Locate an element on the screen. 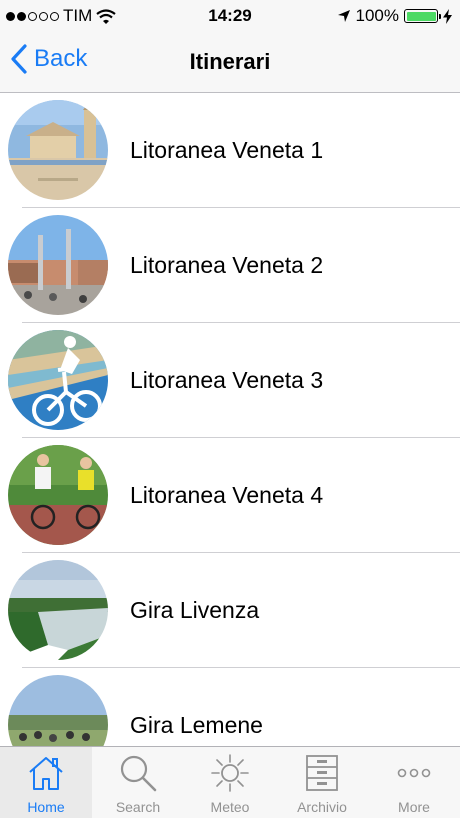  page-title: Itinerari is located at coordinates (230, 61).